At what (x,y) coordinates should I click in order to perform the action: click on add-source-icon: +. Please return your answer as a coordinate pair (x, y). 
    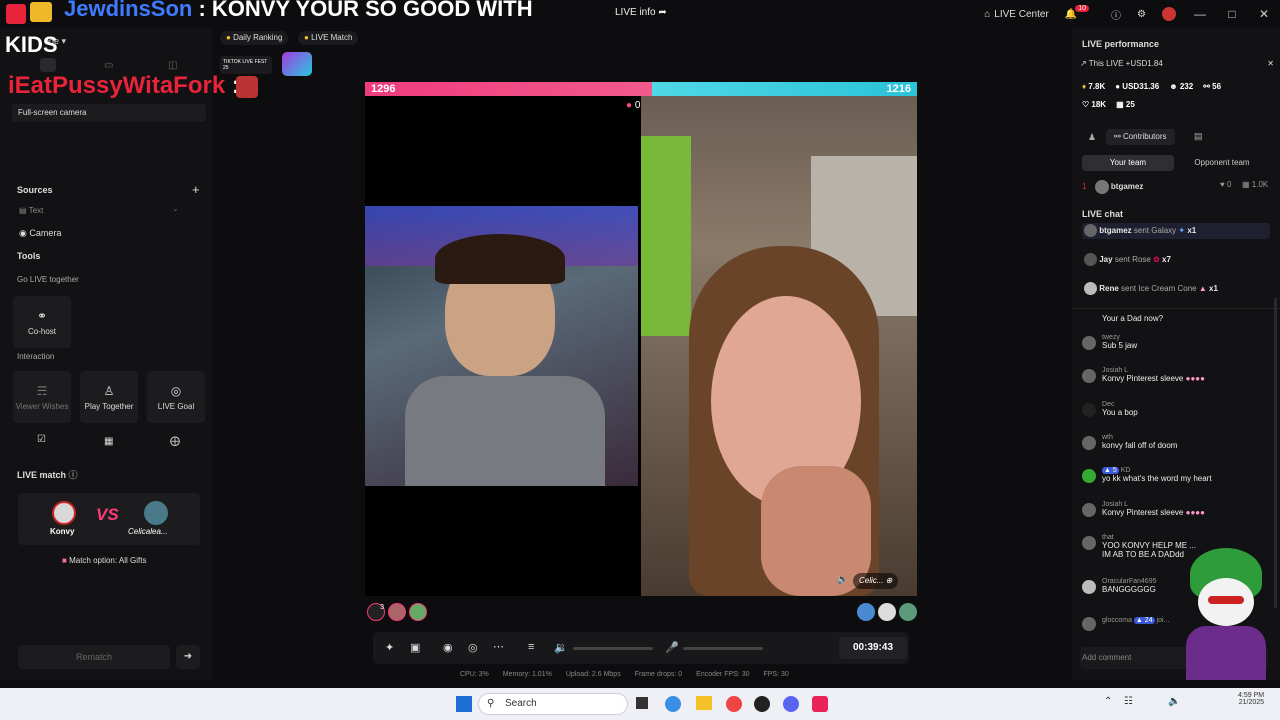
    Looking at the image, I should click on (196, 189).